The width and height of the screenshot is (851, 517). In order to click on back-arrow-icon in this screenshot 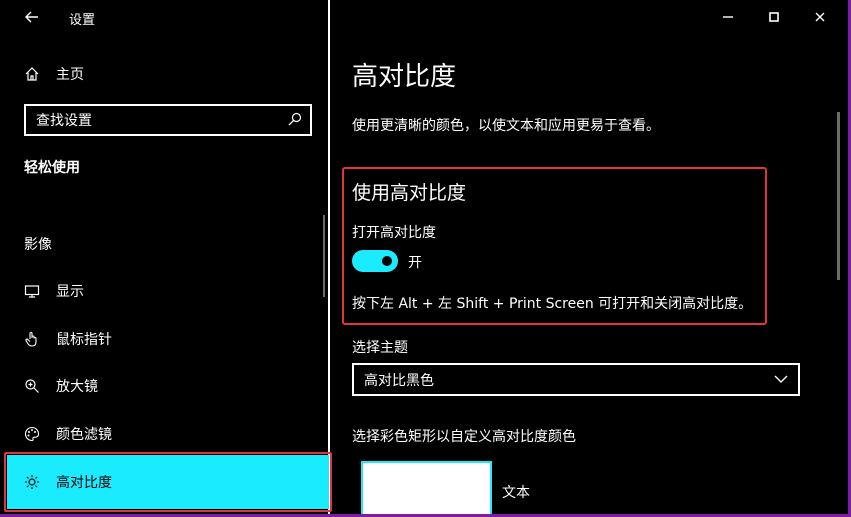, I will do `click(31, 17)`.